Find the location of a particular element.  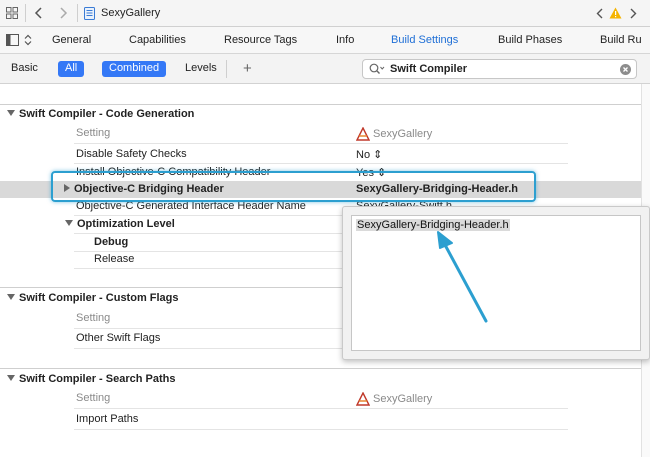

target-chooser-icon is located at coordinates (28, 41).